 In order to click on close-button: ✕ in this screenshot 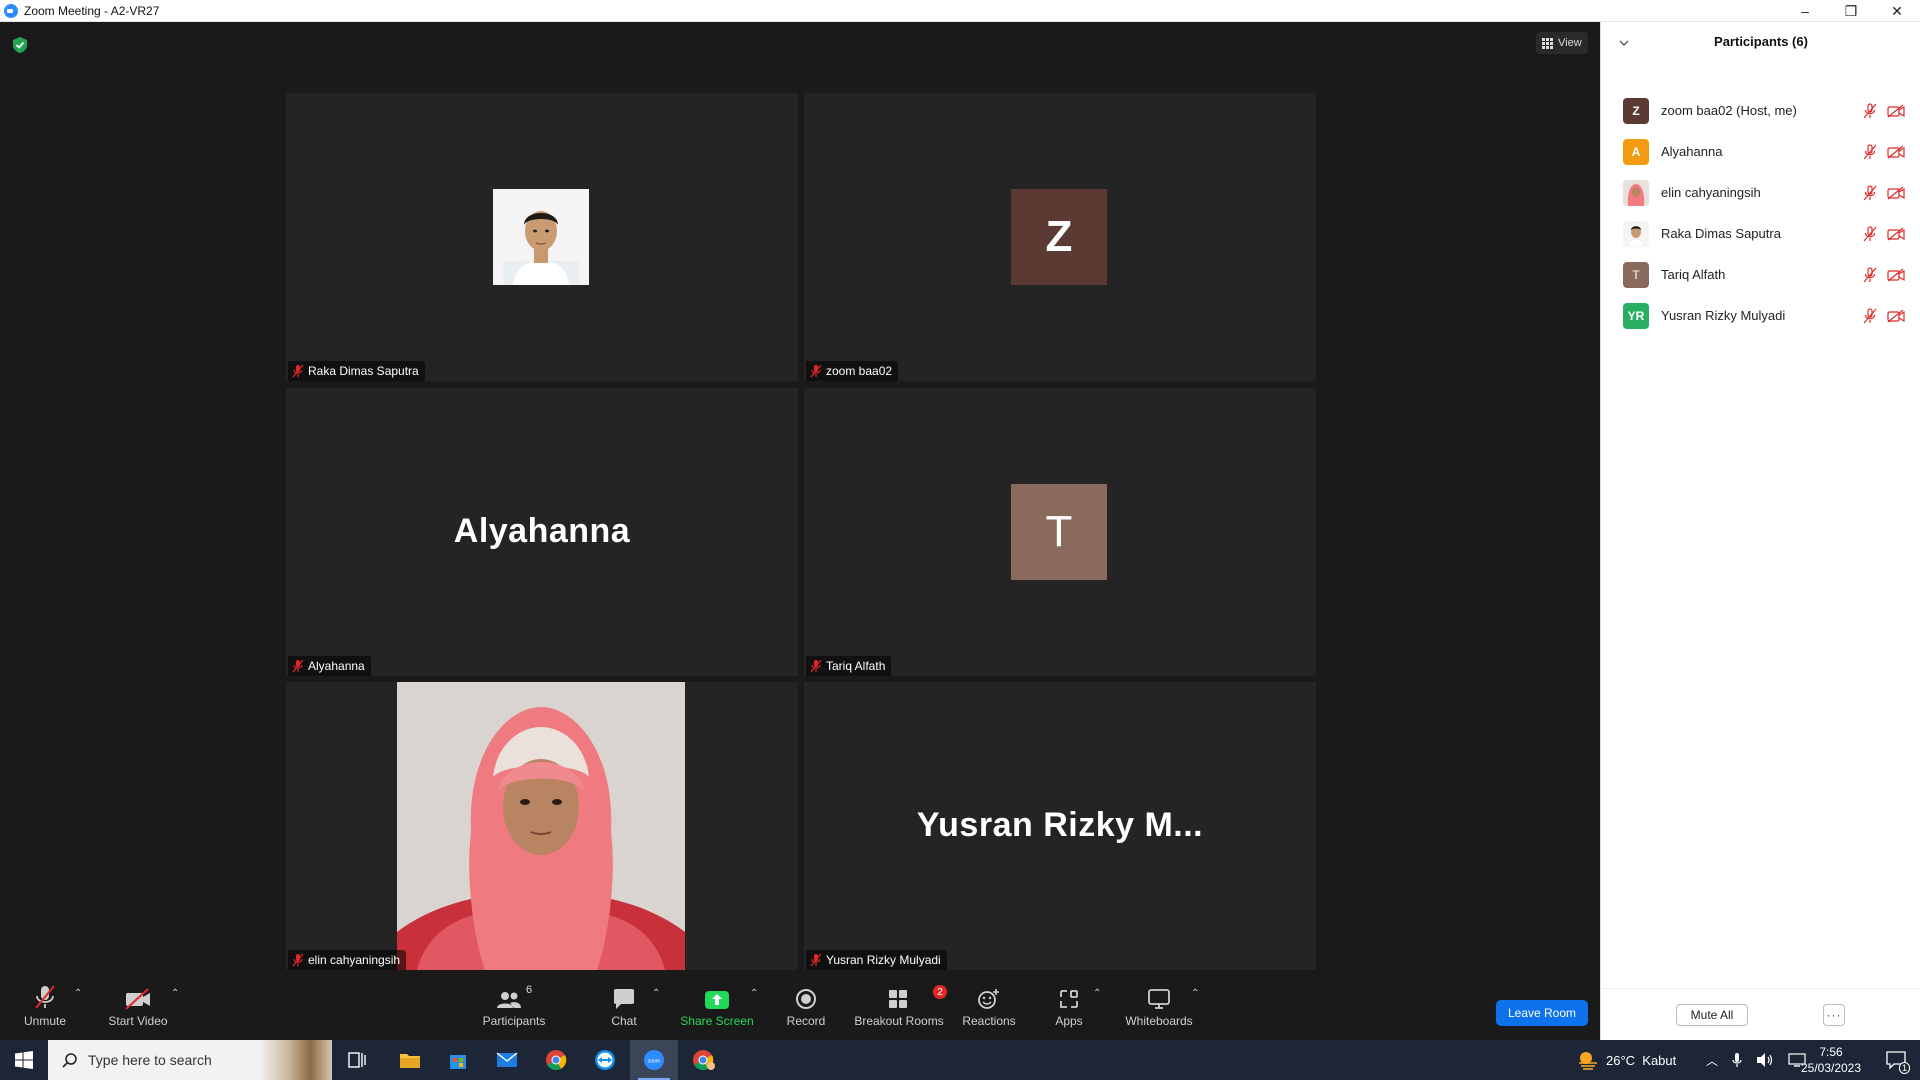, I will do `click(1897, 11)`.